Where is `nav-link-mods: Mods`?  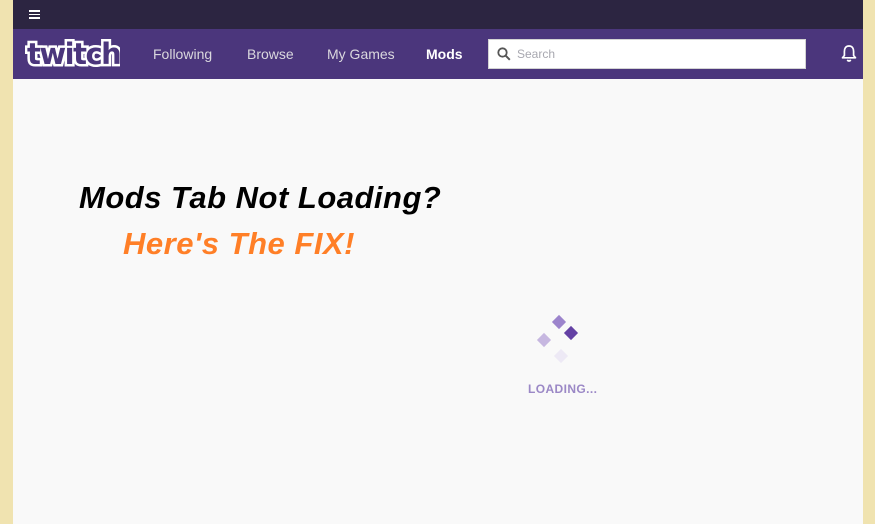 nav-link-mods: Mods is located at coordinates (444, 54).